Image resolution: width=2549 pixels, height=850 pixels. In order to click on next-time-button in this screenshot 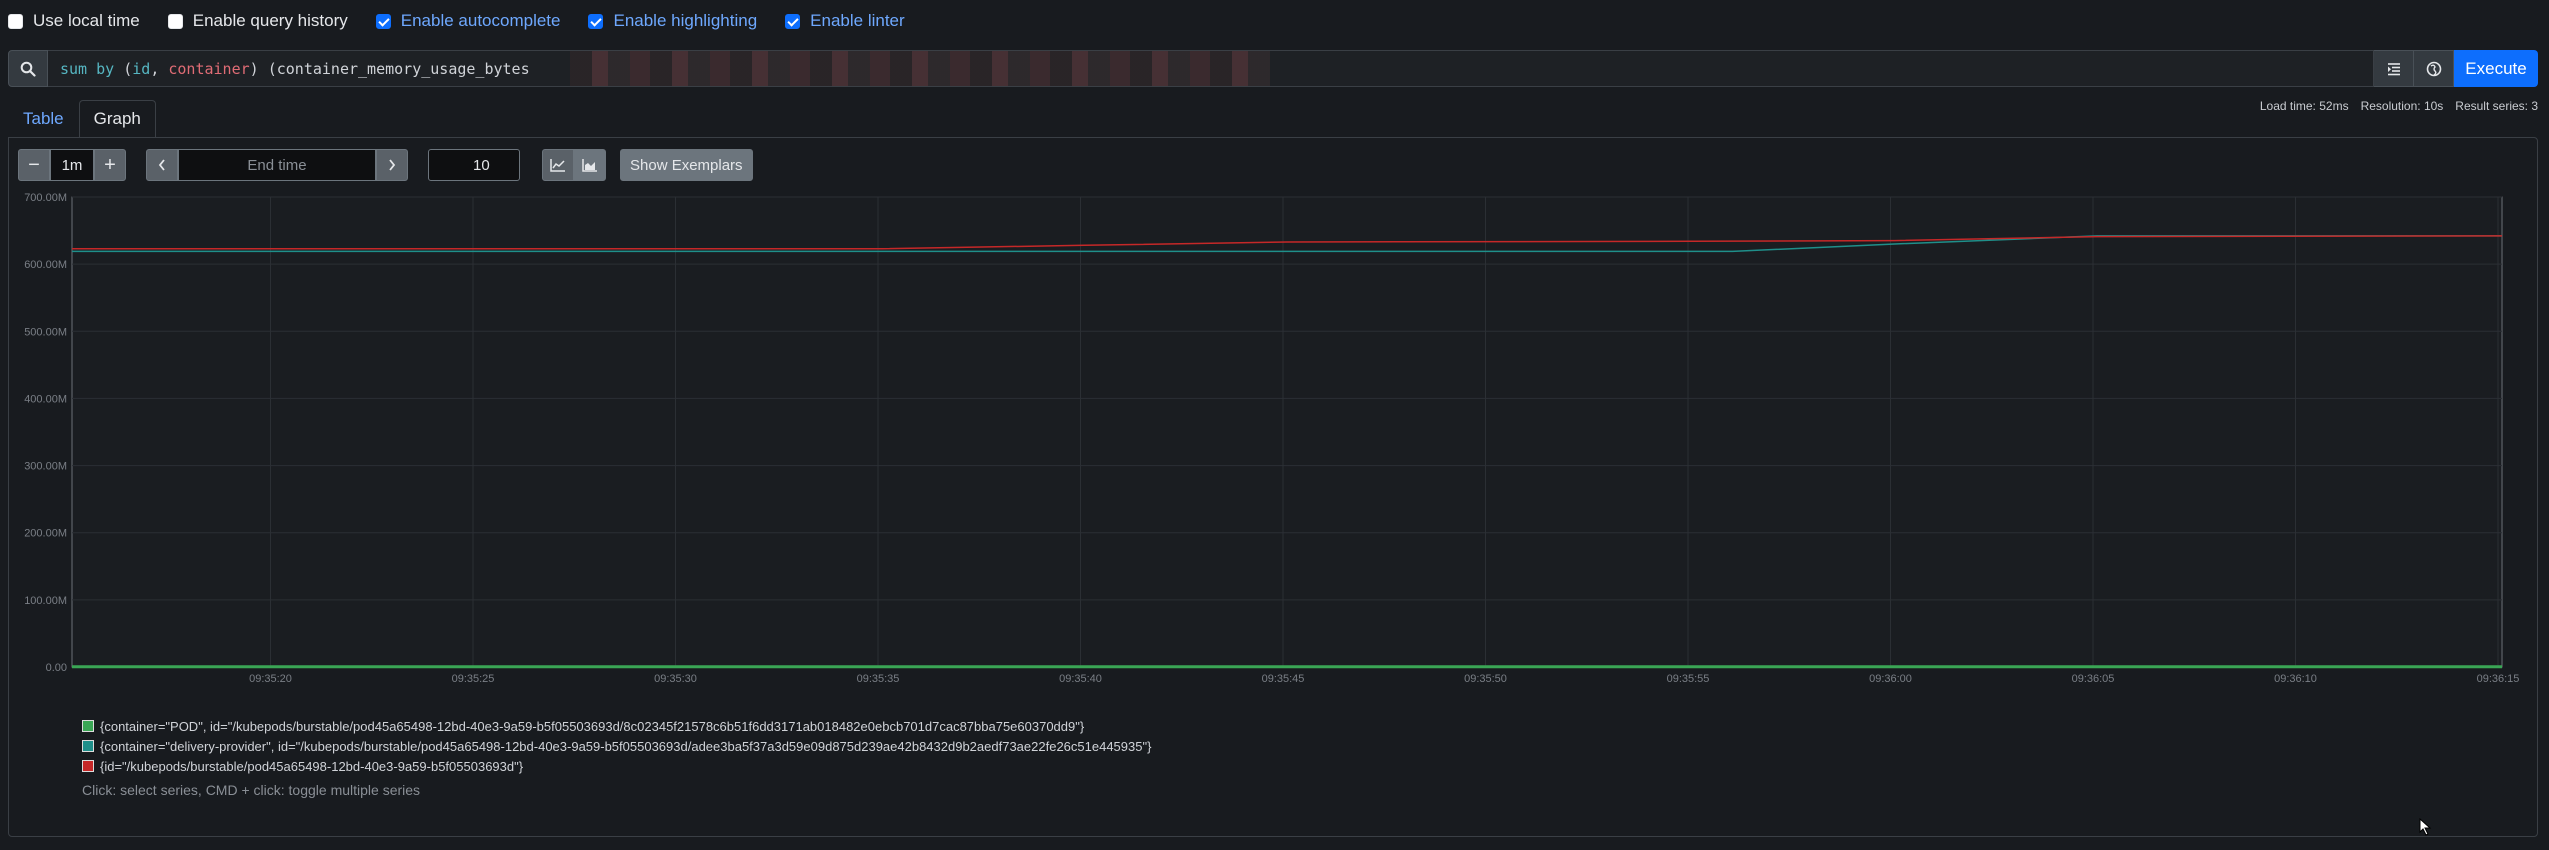, I will do `click(392, 165)`.